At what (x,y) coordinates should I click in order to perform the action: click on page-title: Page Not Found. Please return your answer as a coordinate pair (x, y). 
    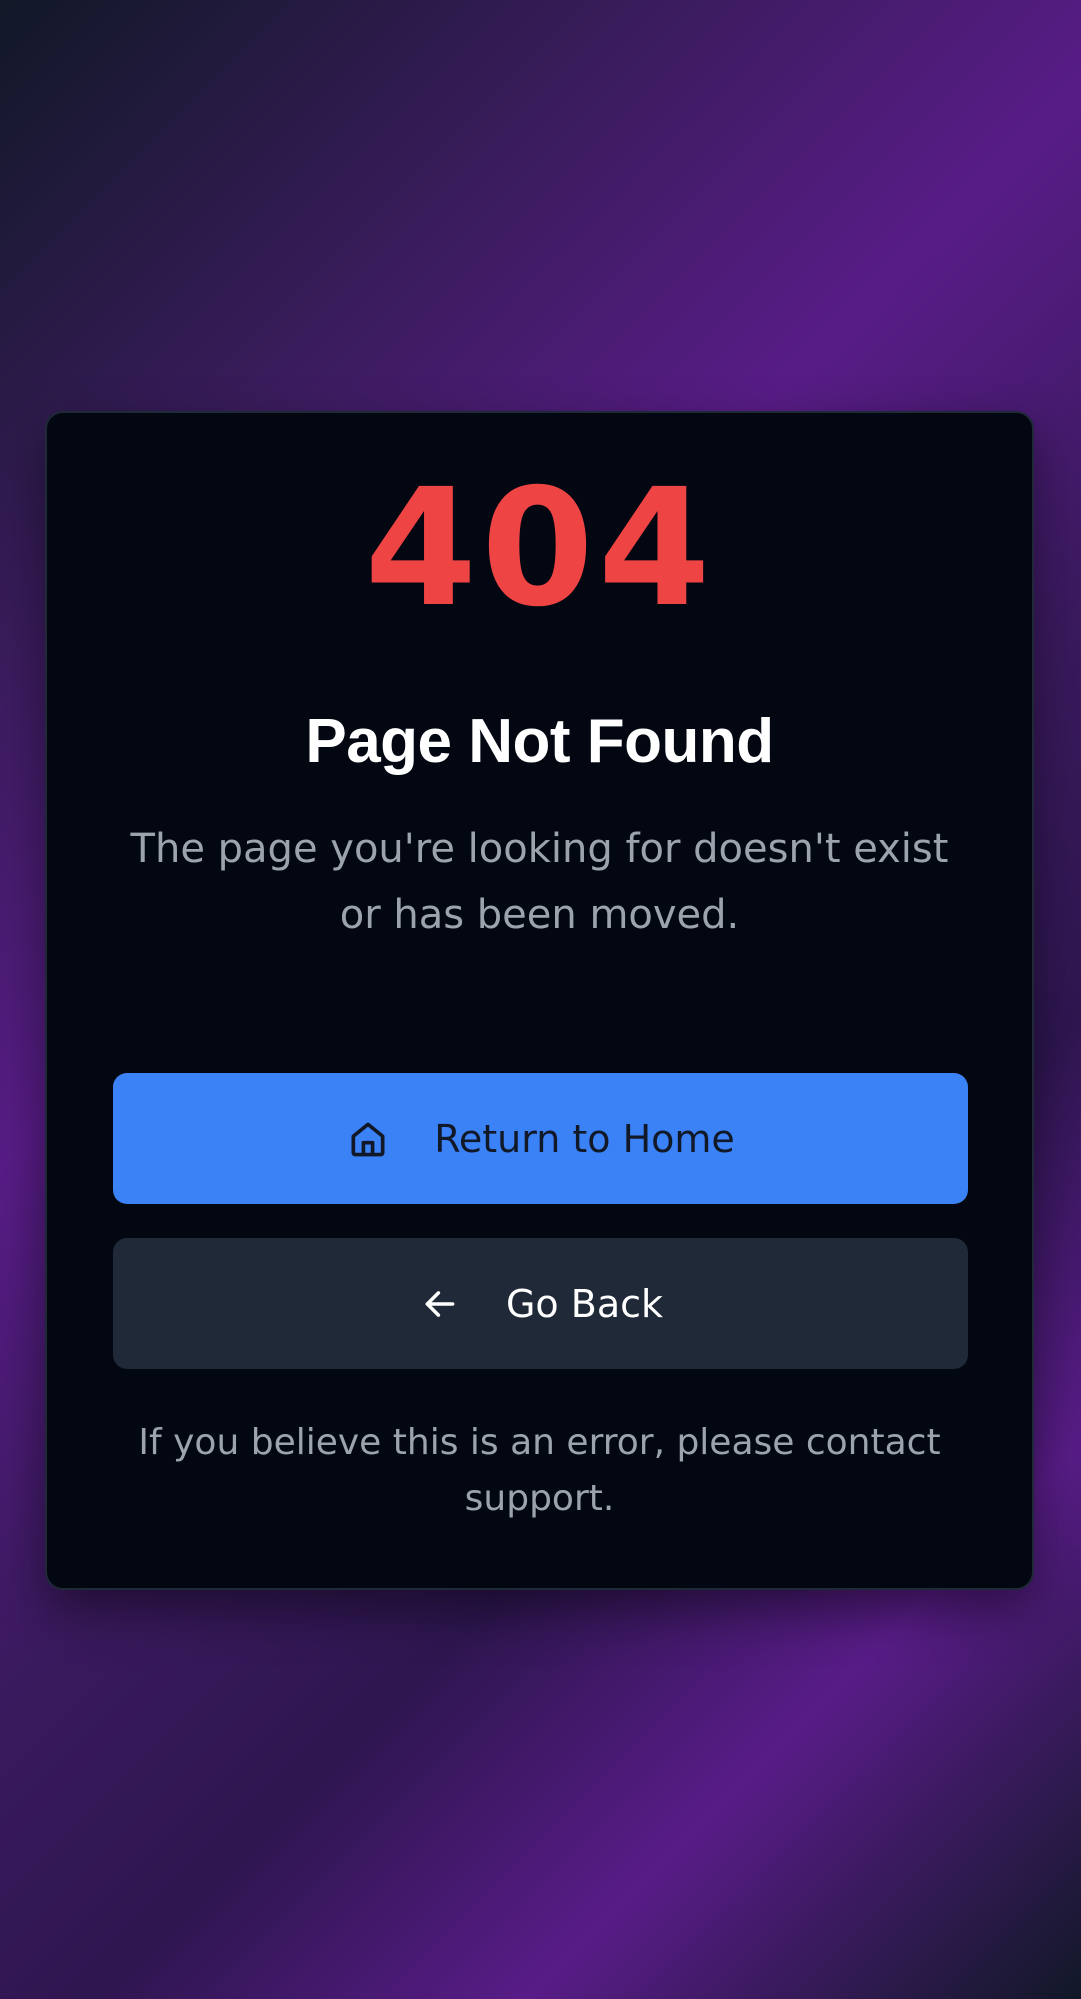
    Looking at the image, I should click on (539, 741).